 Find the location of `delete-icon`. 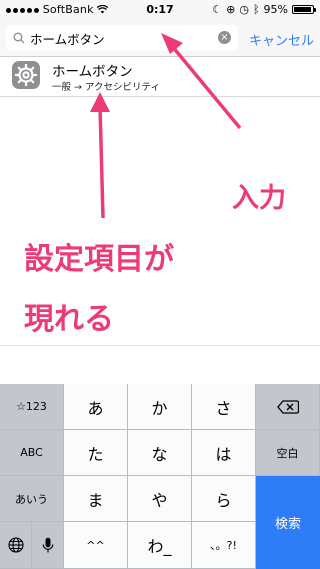

delete-icon is located at coordinates (287, 406).